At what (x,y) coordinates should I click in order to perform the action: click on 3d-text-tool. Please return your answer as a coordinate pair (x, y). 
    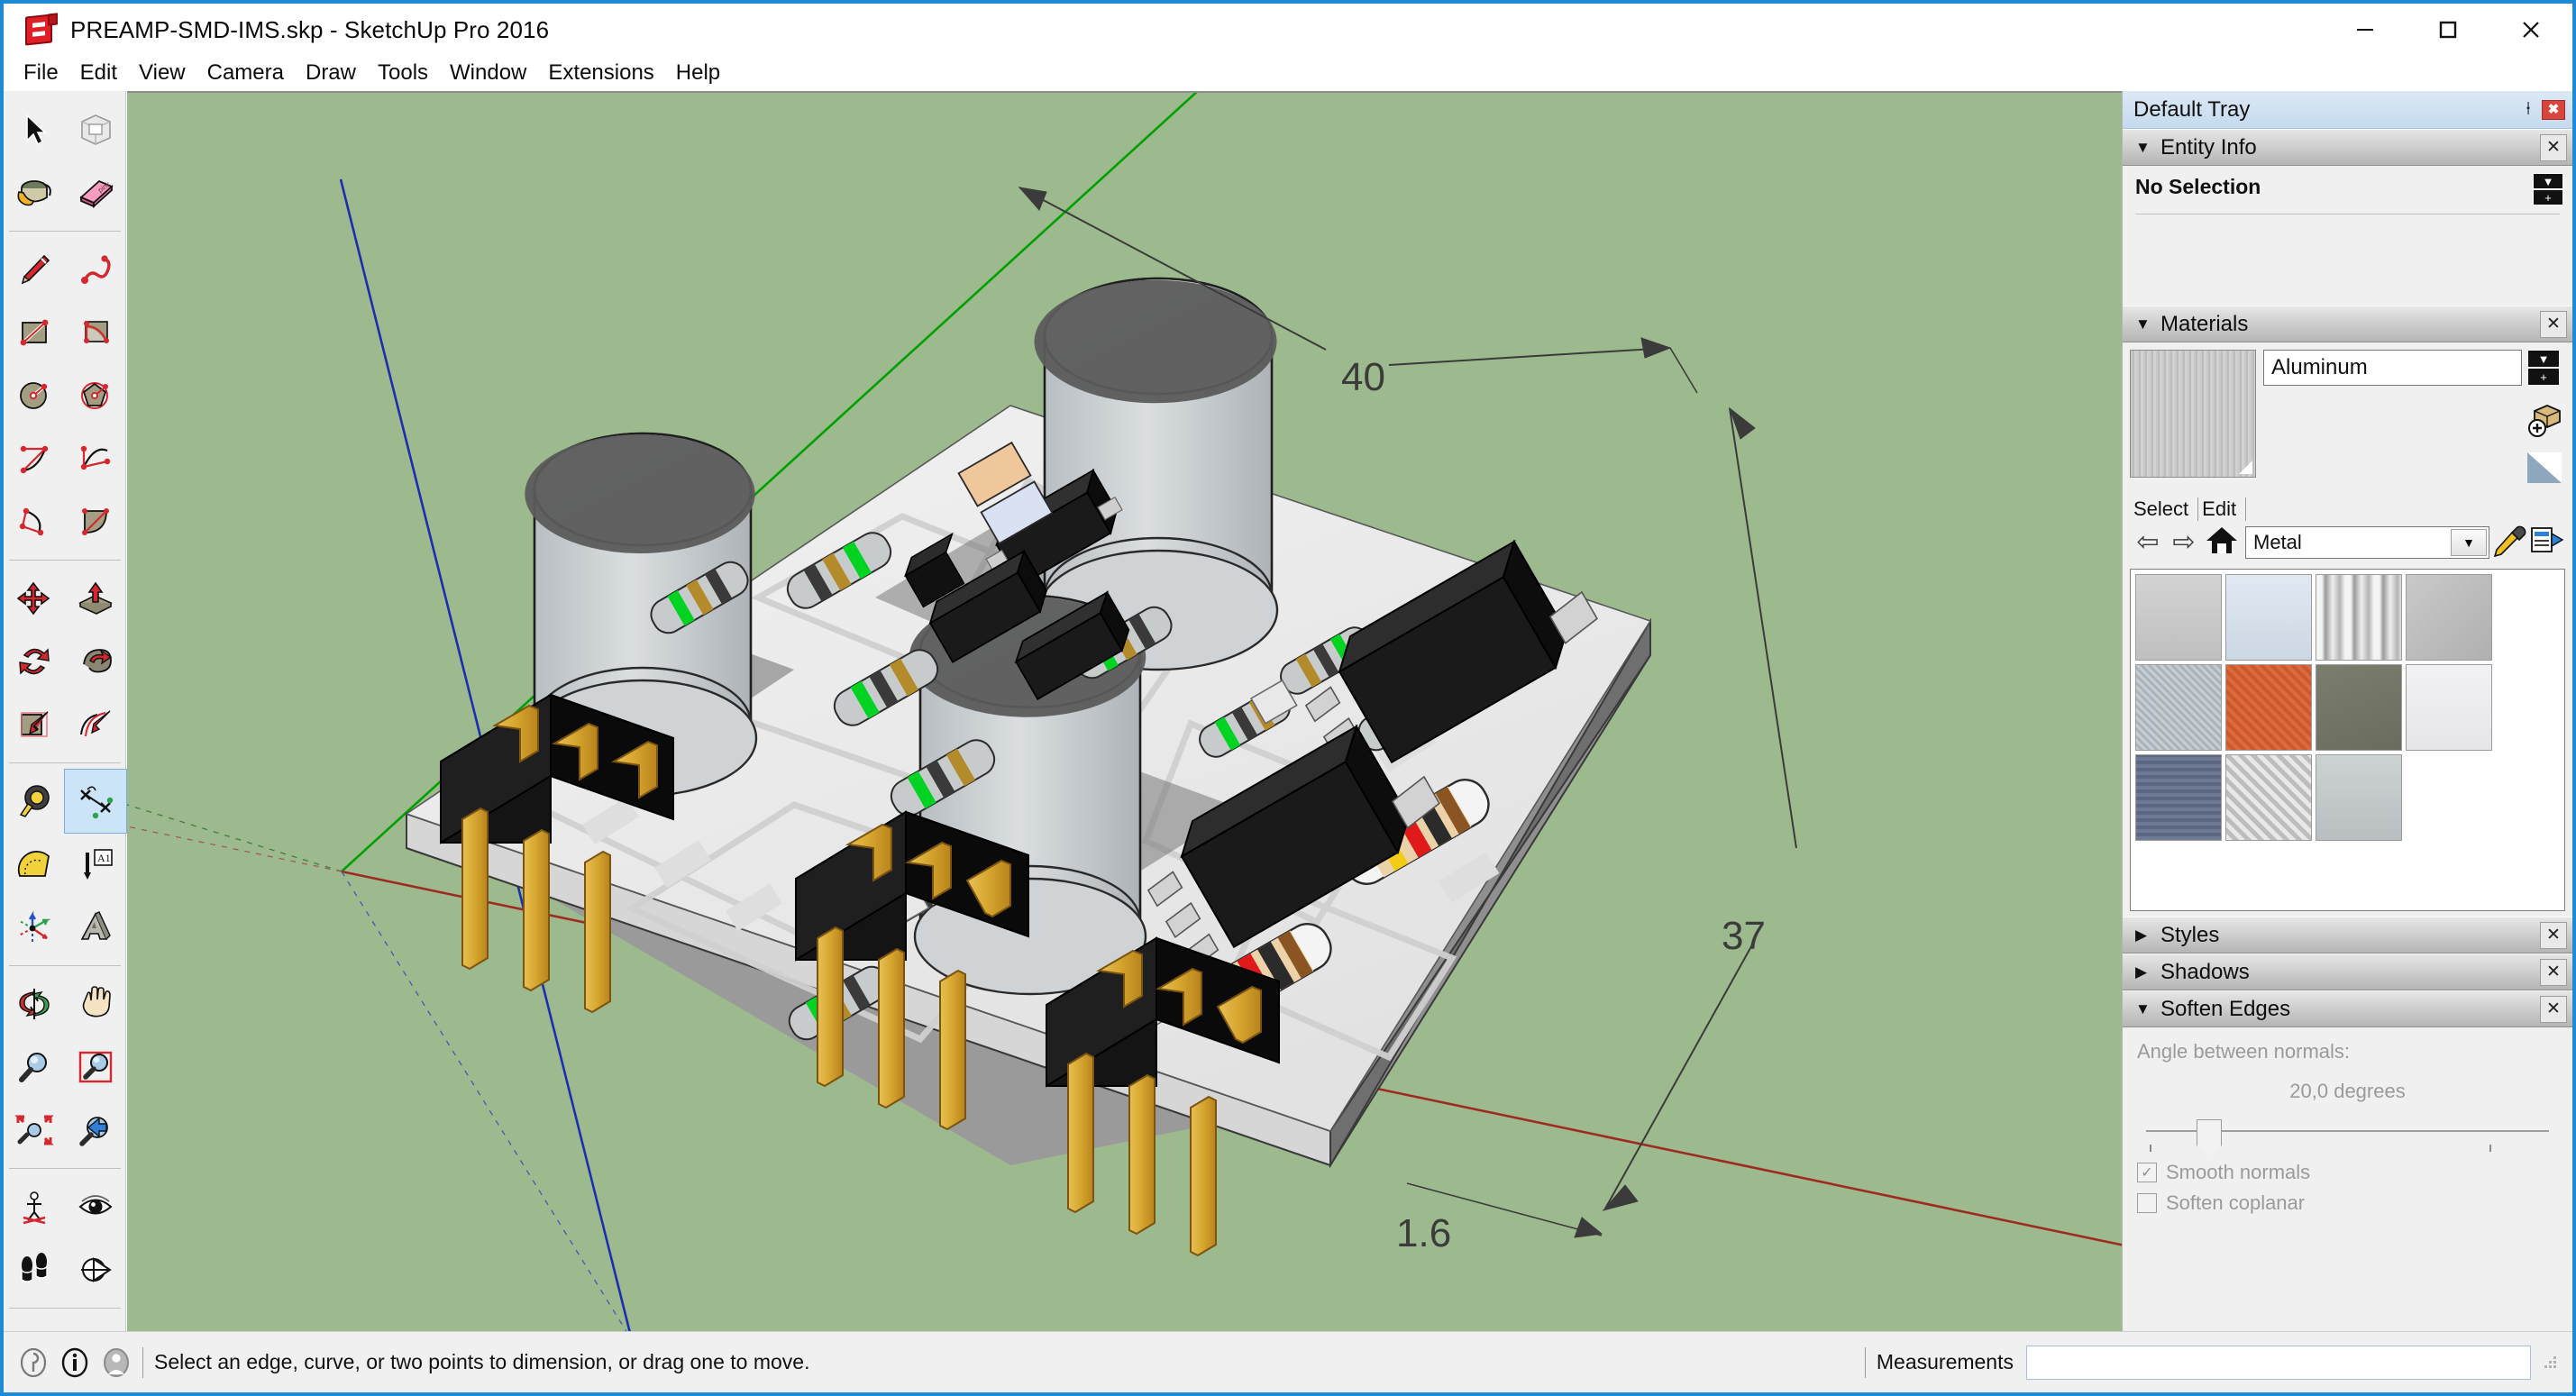
    Looking at the image, I should click on (95, 928).